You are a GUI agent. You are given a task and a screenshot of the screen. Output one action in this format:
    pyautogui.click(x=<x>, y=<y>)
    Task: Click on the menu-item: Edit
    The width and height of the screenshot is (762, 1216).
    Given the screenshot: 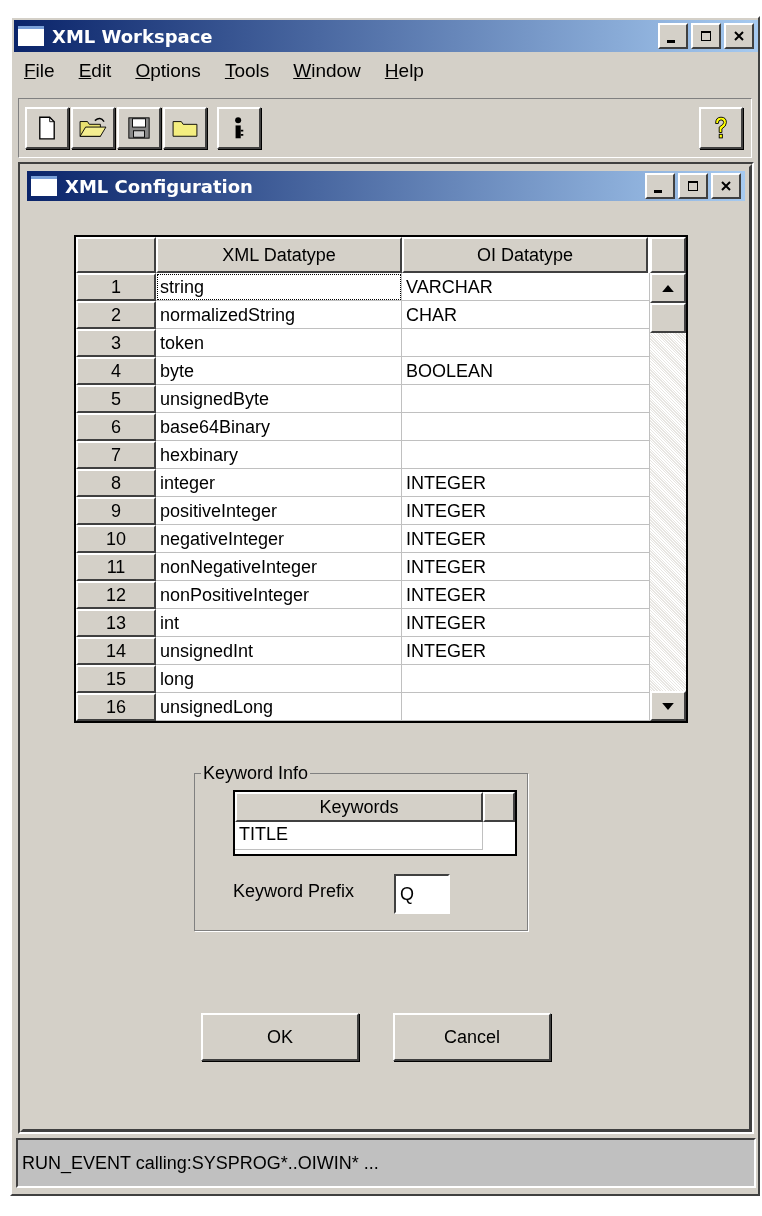 What is the action you would take?
    pyautogui.click(x=95, y=71)
    